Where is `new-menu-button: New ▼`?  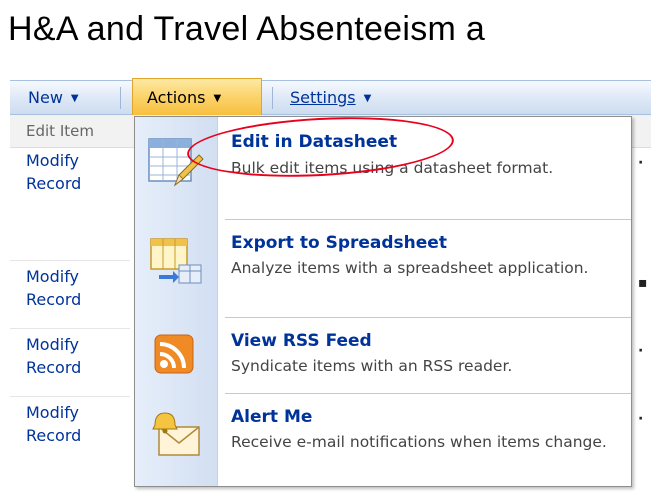 new-menu-button: New ▼ is located at coordinates (53, 97).